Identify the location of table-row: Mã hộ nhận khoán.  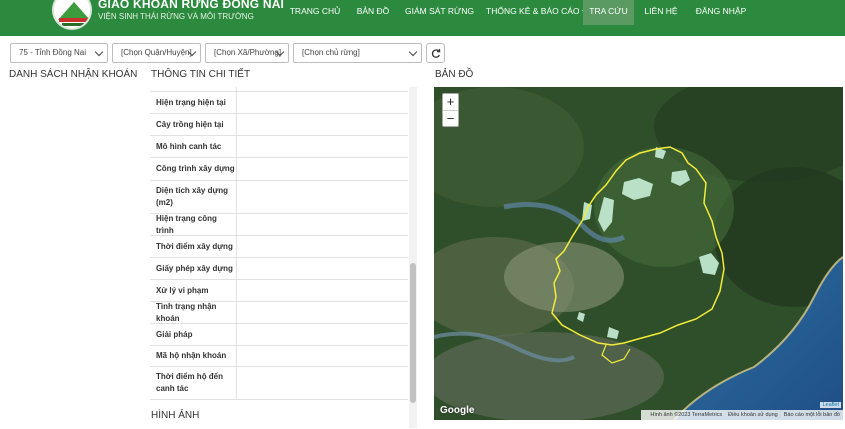
(279, 356).